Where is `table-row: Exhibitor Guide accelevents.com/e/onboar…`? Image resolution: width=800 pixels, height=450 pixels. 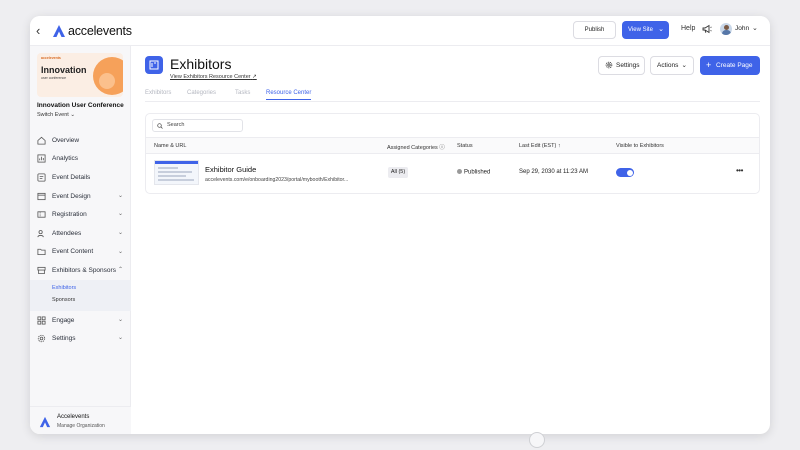
table-row: Exhibitor Guide accelevents.com/e/onboar… is located at coordinates (452, 174).